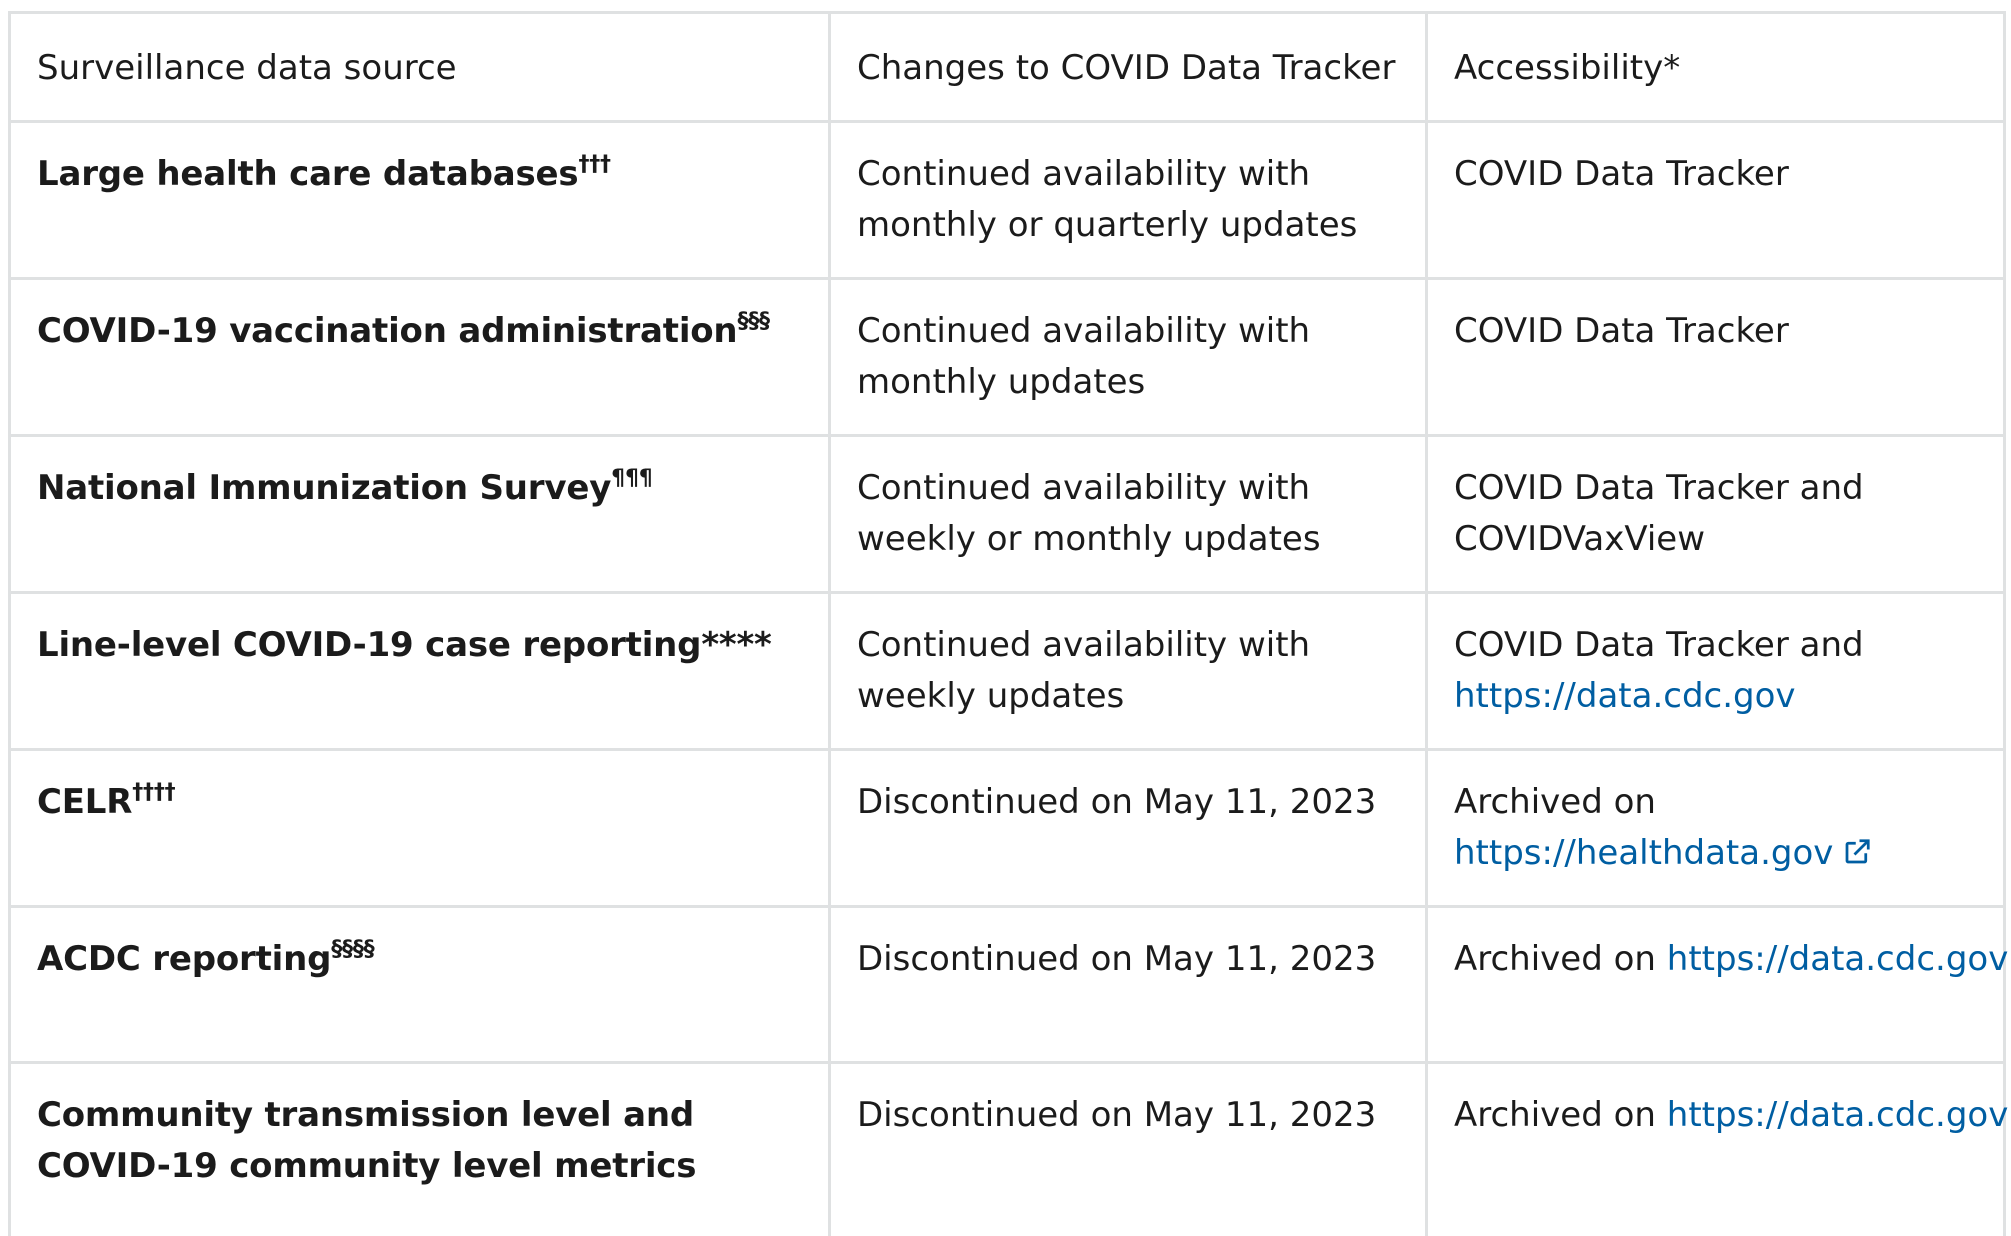  What do you see at coordinates (631, 478) in the screenshot?
I see `footnote-marker: ¶¶¶` at bounding box center [631, 478].